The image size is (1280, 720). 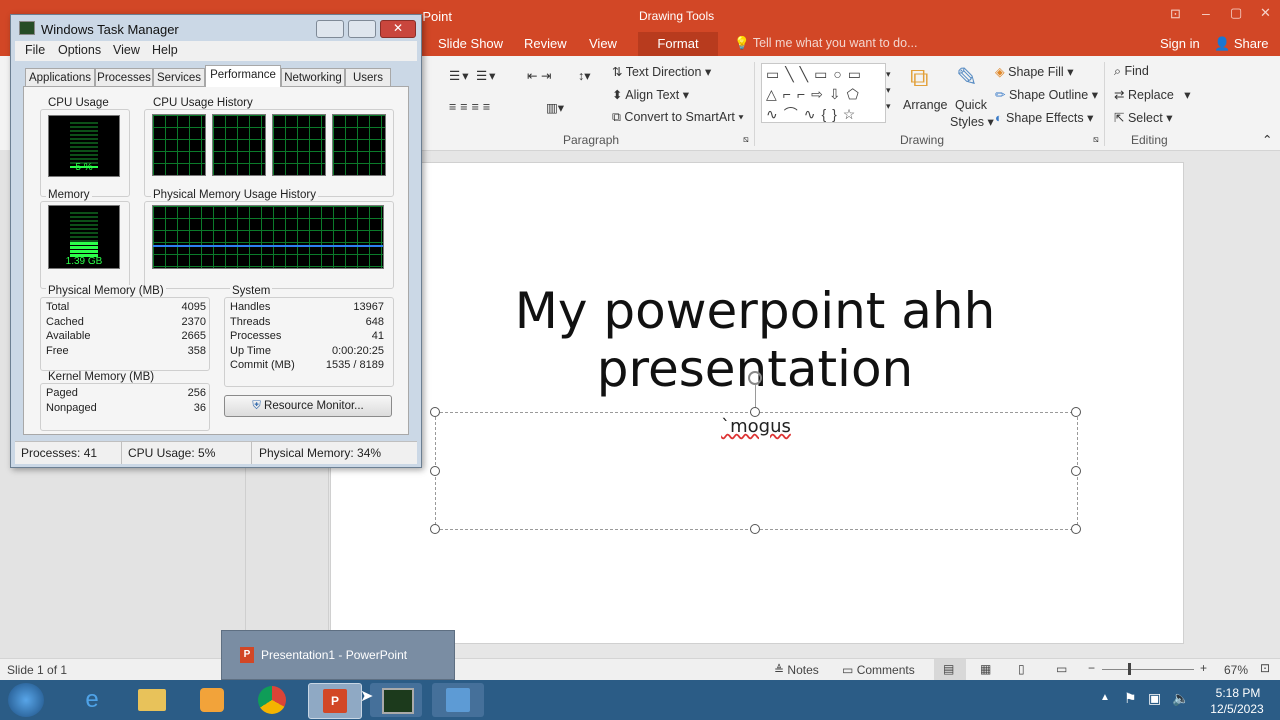 I want to click on ppt-restore-button: ▢, so click(x=1236, y=13).